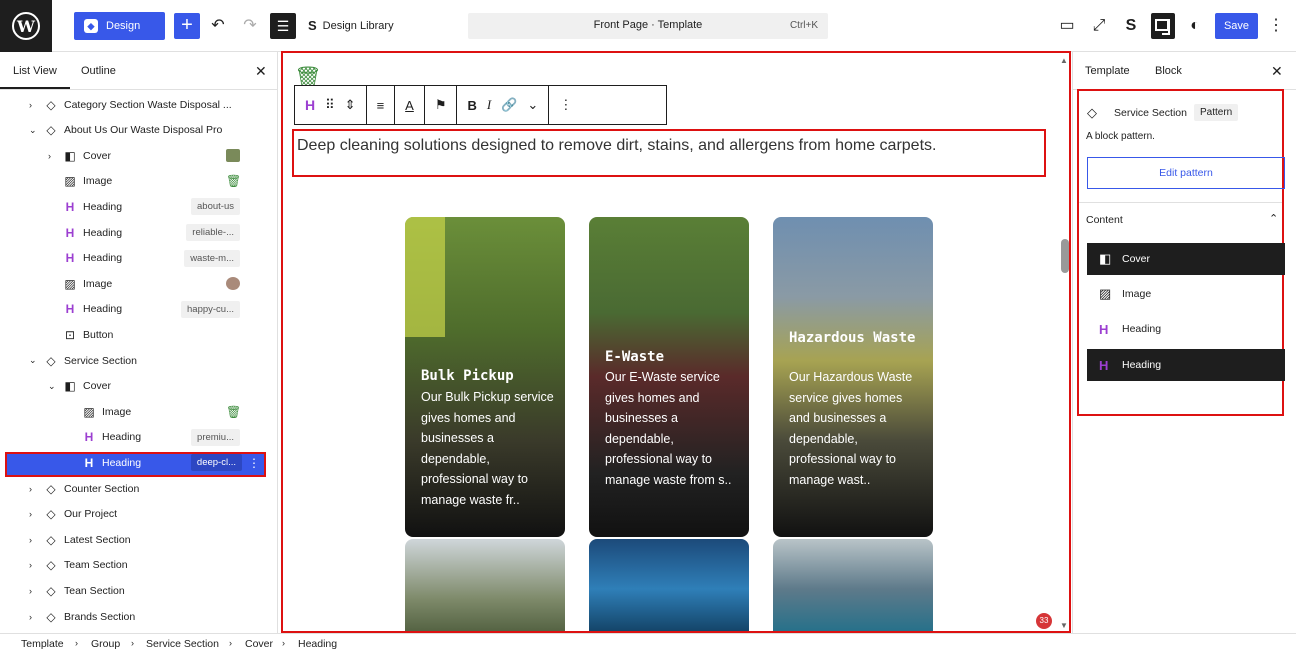  I want to click on scroll-down-icon: ▼, so click(1064, 625).